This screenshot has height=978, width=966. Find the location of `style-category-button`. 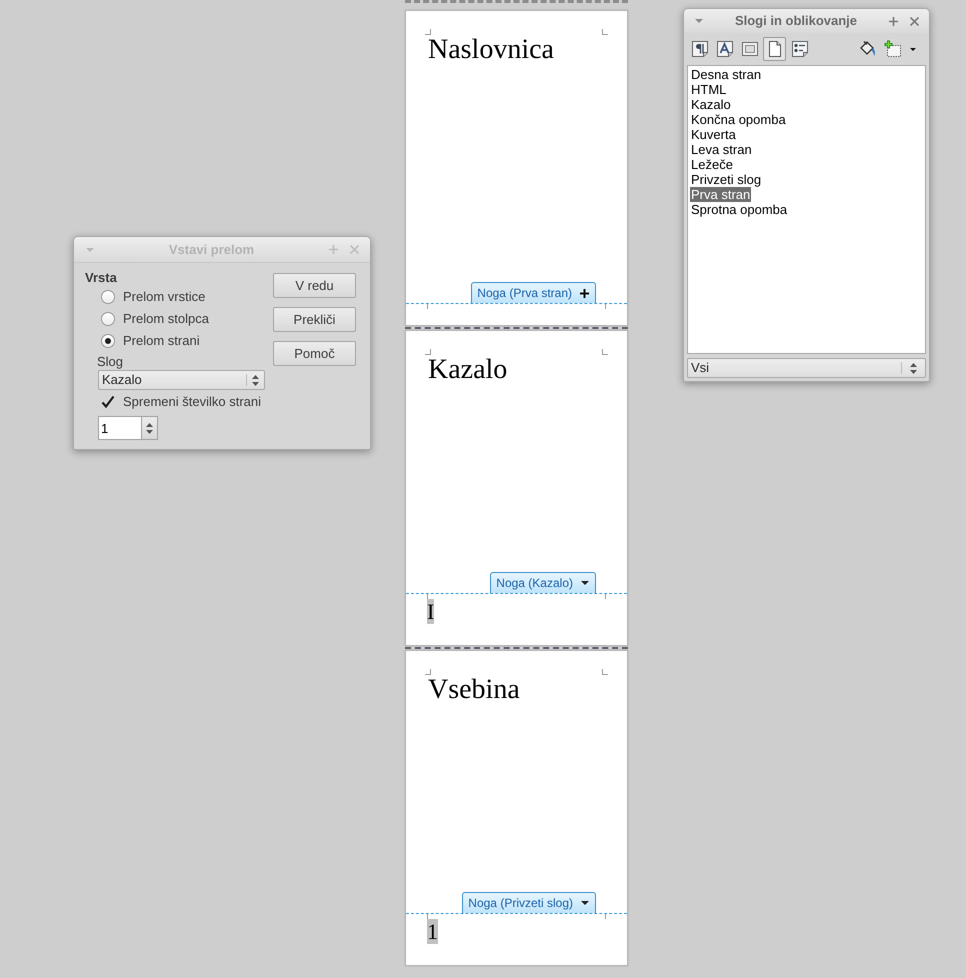

style-category-button is located at coordinates (774, 49).